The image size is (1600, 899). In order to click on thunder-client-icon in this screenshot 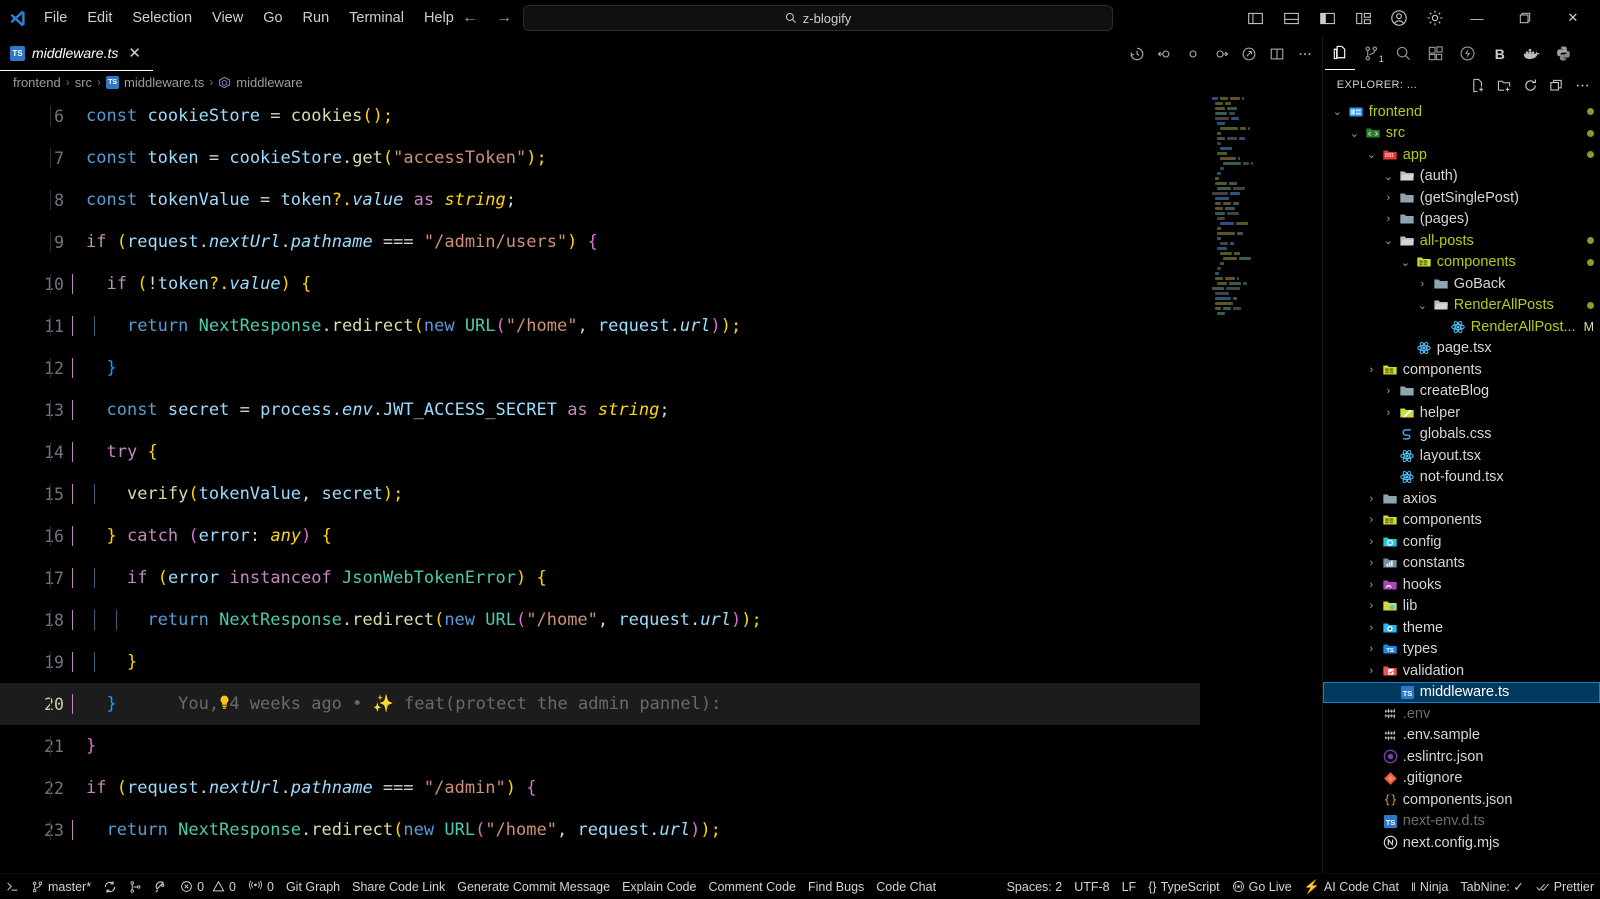, I will do `click(1468, 53)`.